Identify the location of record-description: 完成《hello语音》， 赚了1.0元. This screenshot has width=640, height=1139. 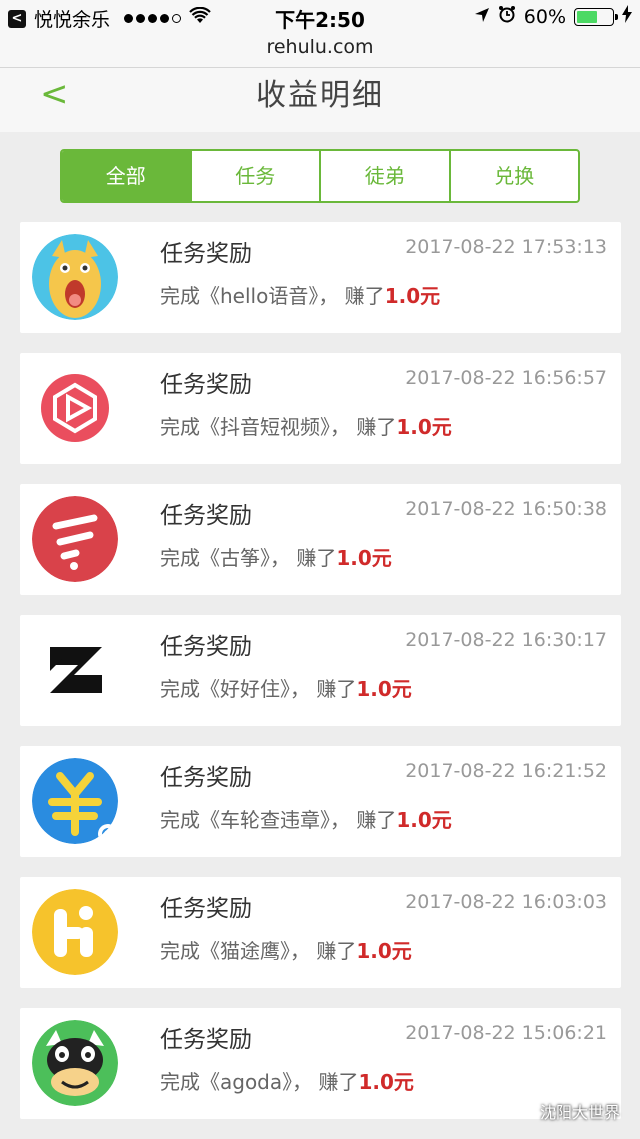
(300, 294).